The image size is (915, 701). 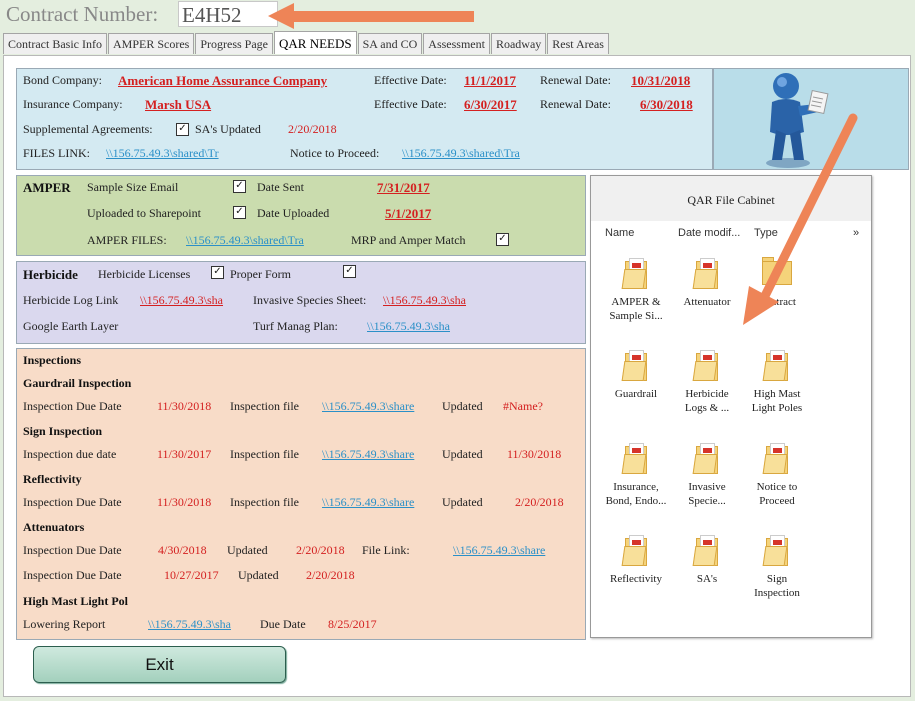 I want to click on bond-company-value: American Home Assurance Company, so click(x=222, y=81).